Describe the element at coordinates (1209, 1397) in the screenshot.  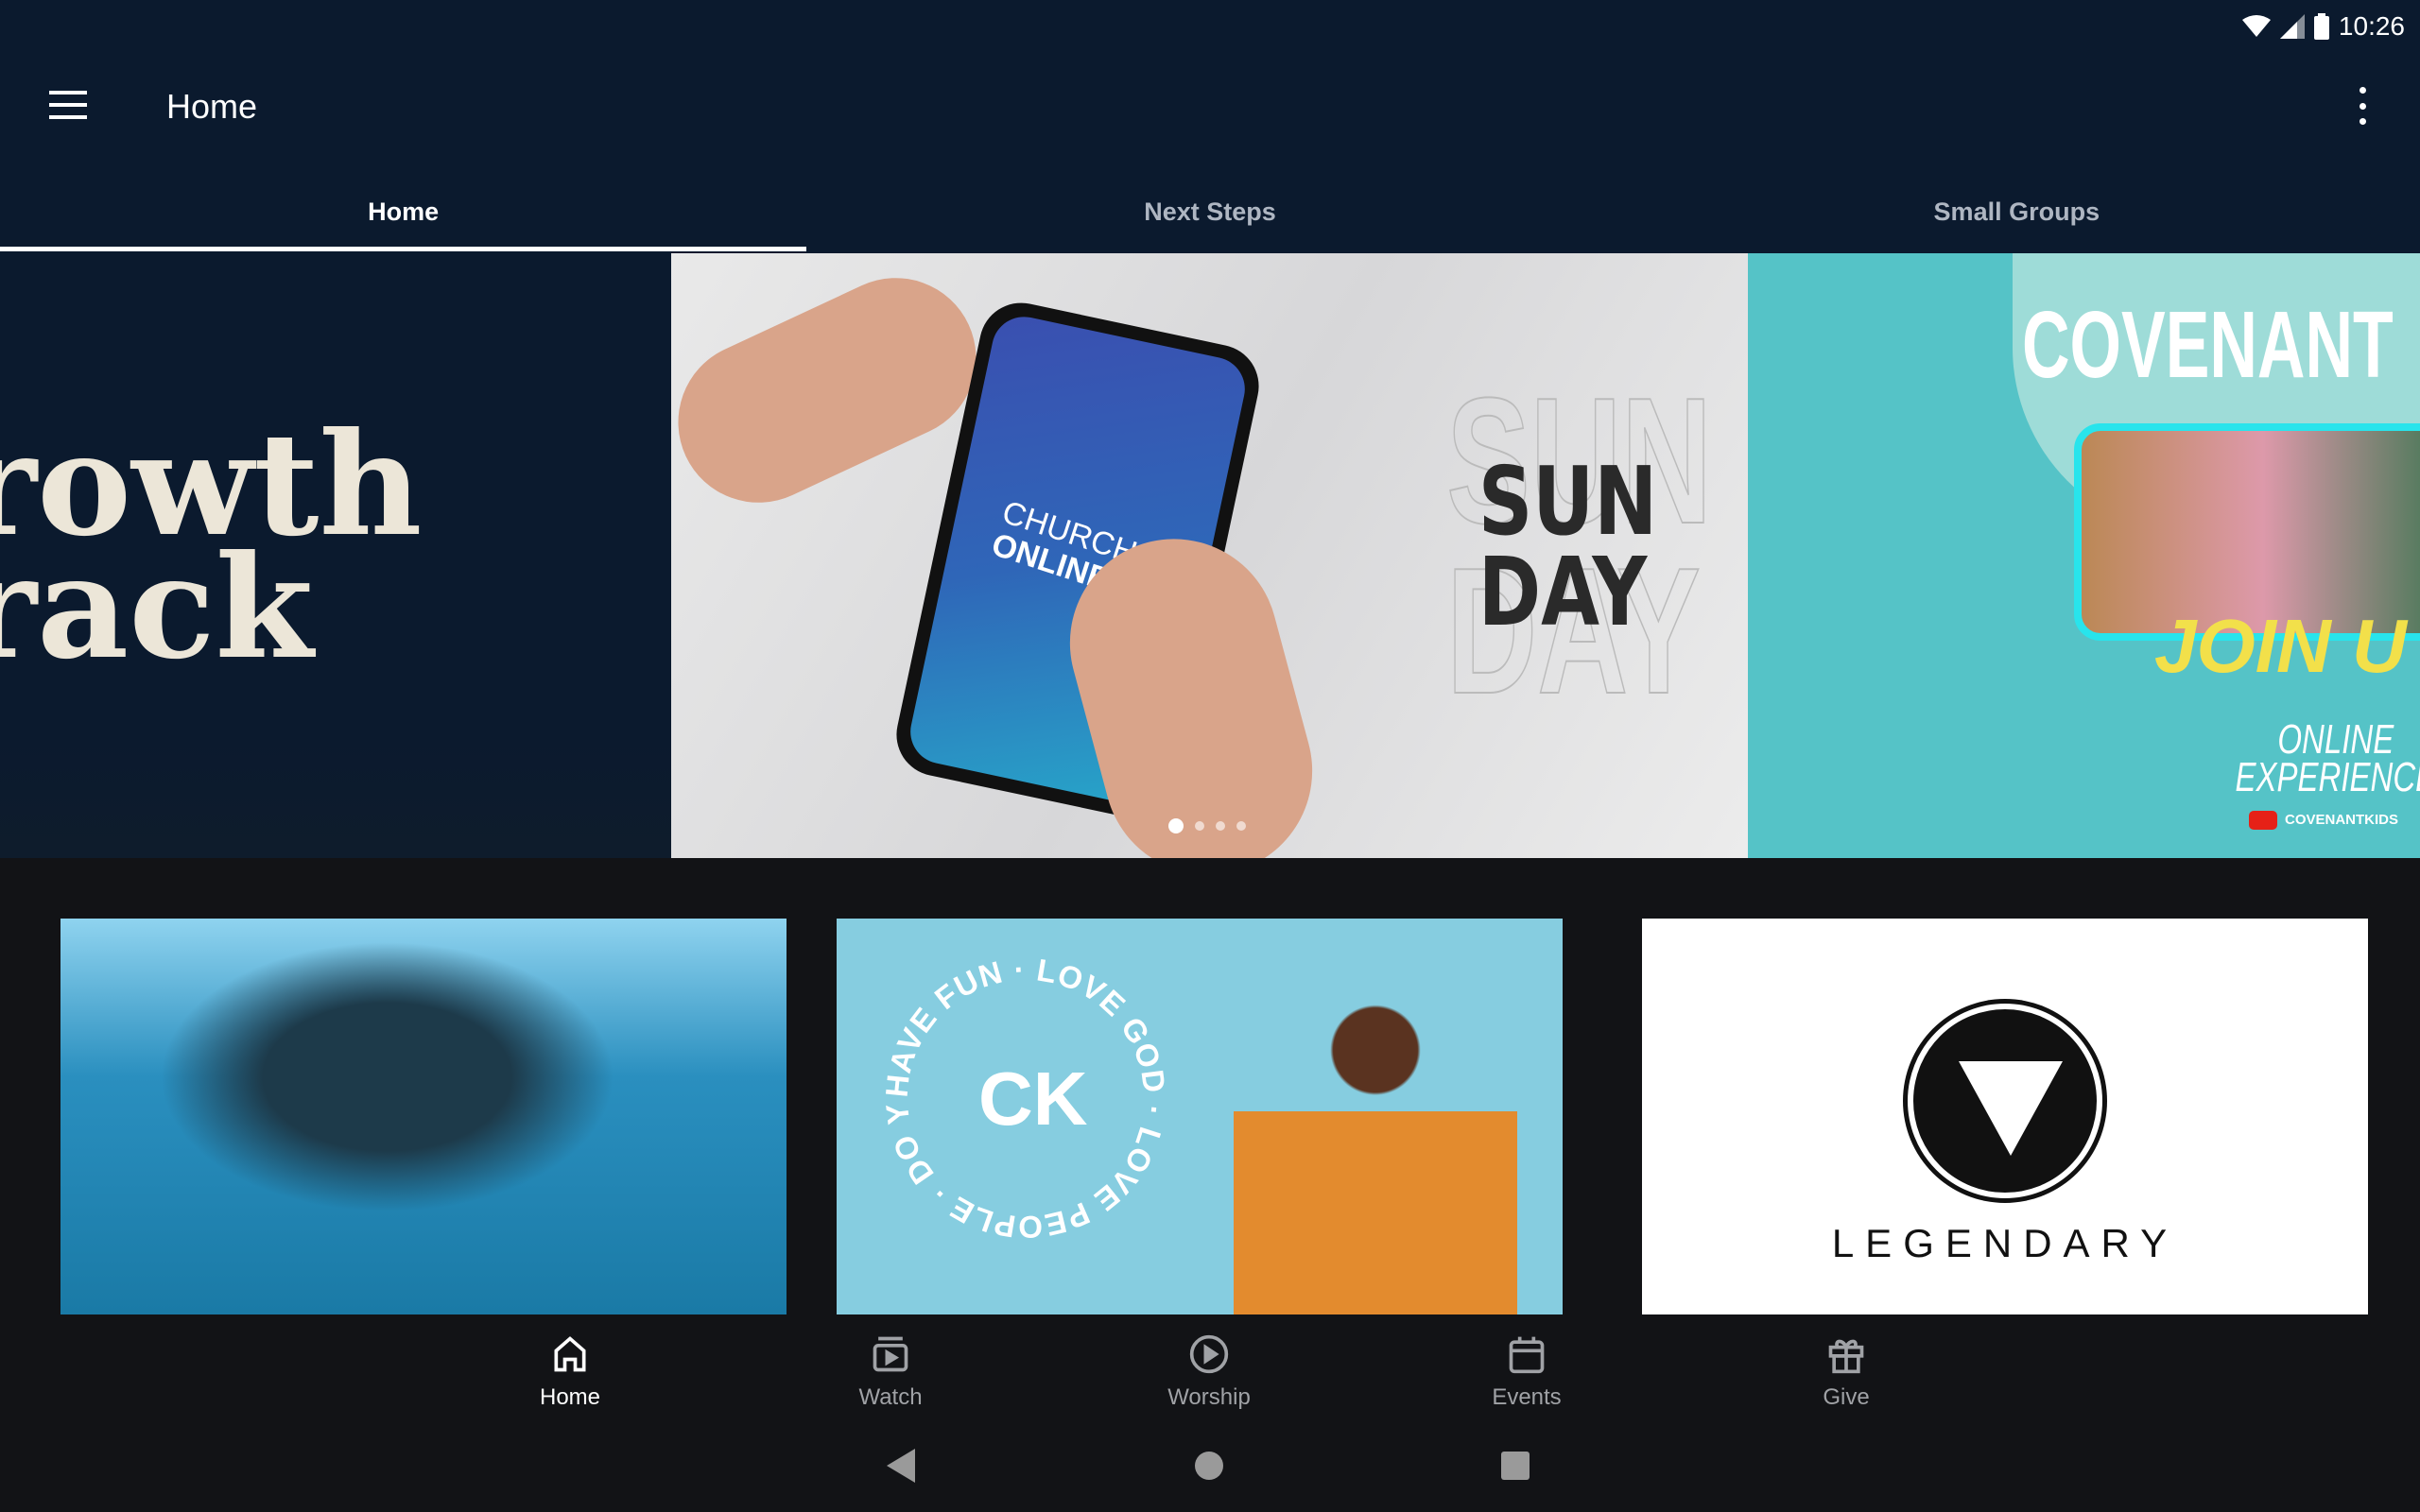
I see `nav-label: Worship` at that location.